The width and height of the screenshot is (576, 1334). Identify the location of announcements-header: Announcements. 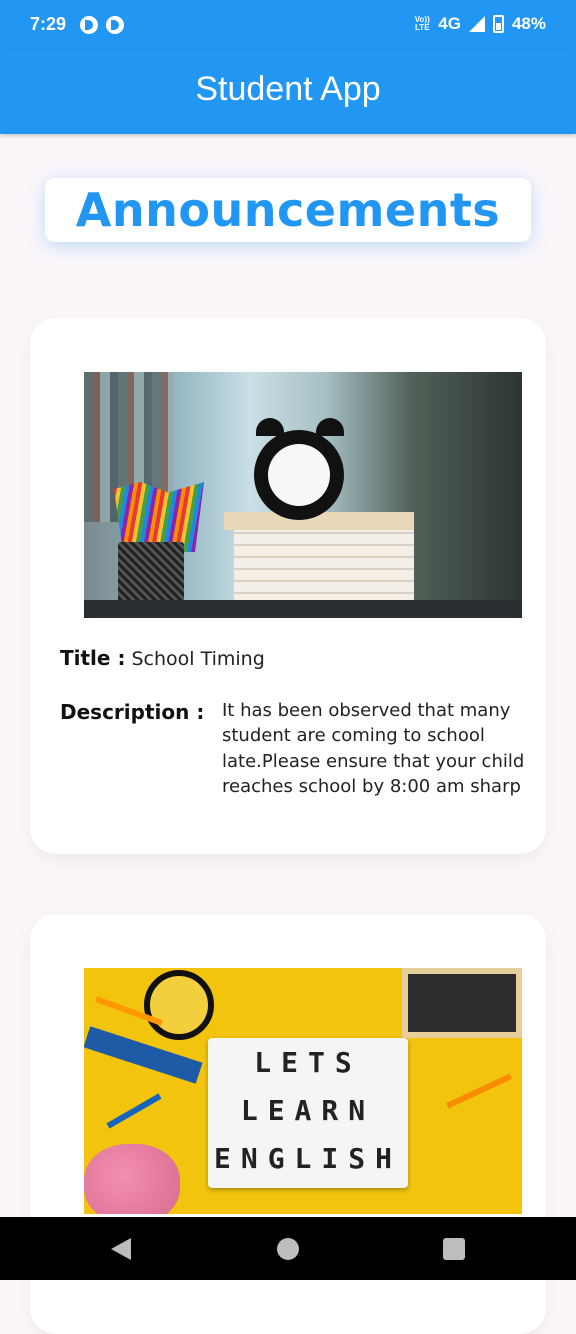
(288, 210).